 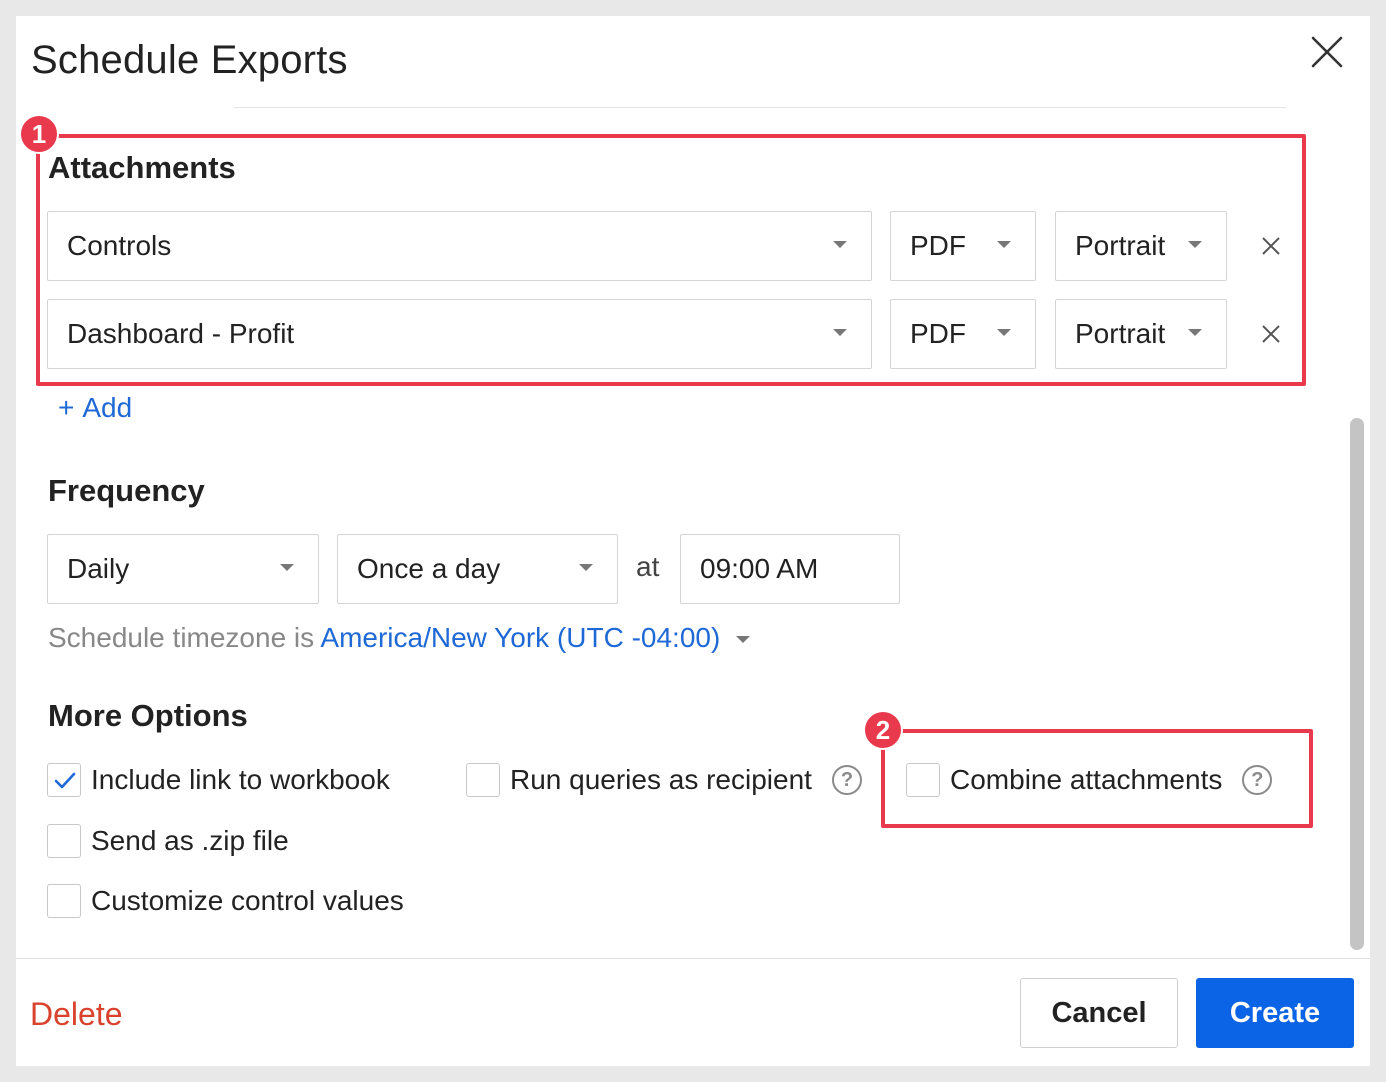 I want to click on attachment-format-select-1: PDF, so click(x=963, y=246).